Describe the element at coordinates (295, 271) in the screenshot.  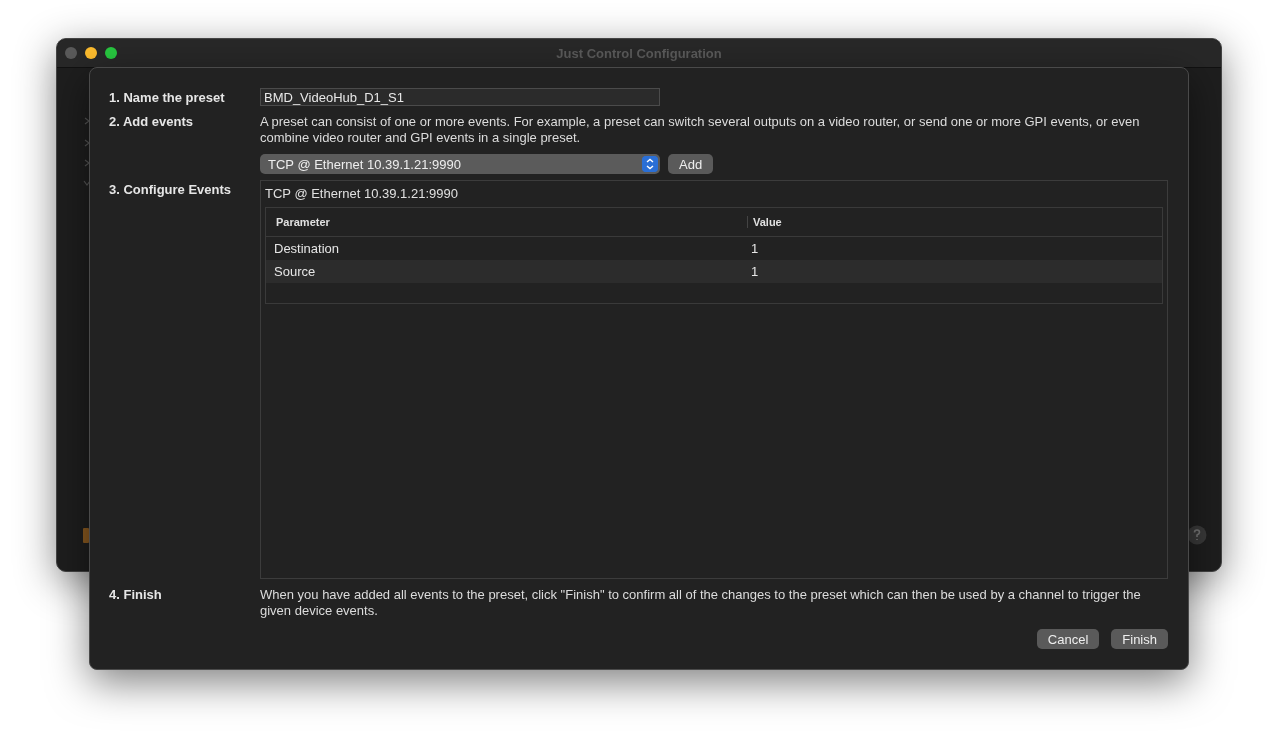
I see `table-cell-text: Source` at that location.